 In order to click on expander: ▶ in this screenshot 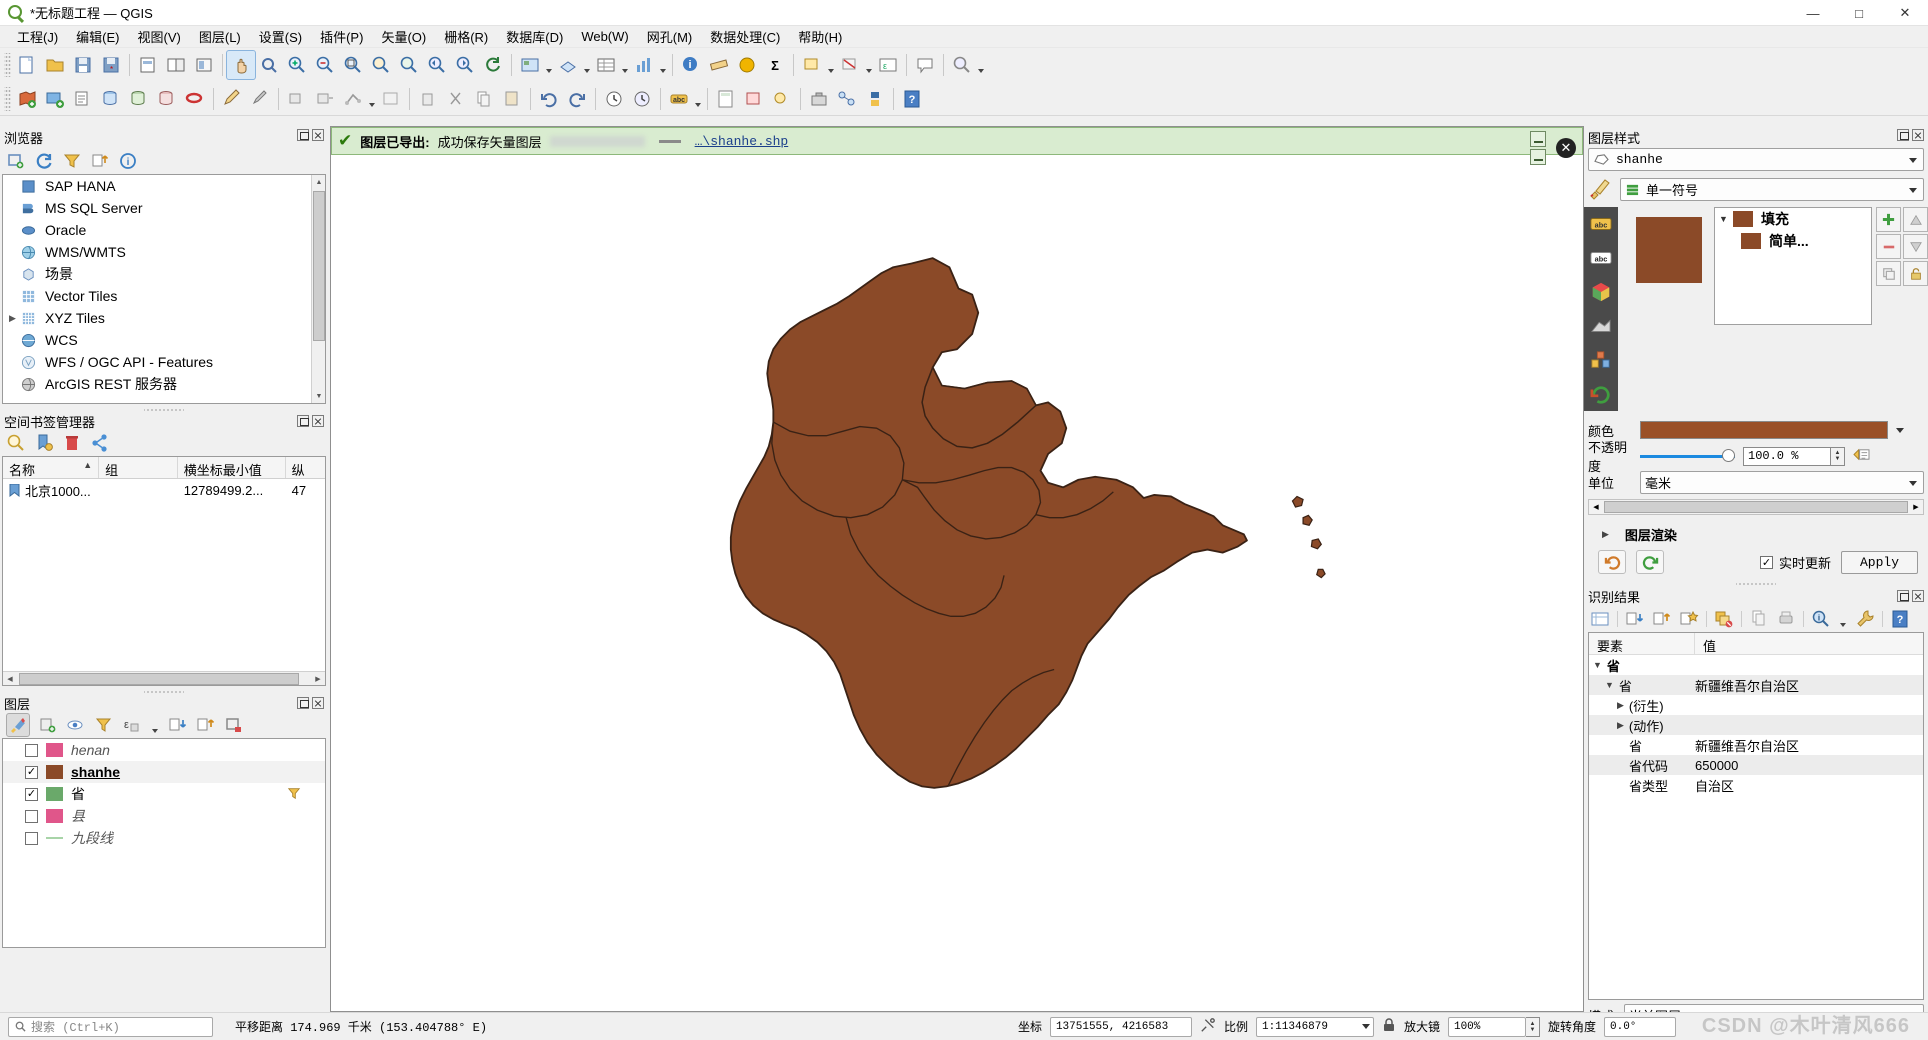, I will do `click(15, 318)`.